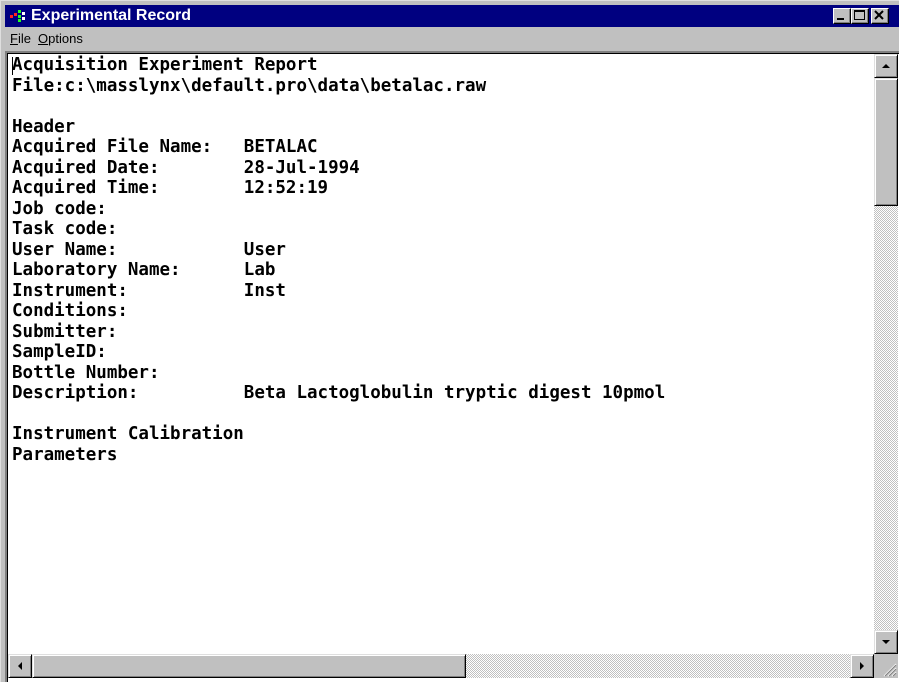 This screenshot has height=682, width=899. I want to click on vertical-scroll-thumb, so click(886, 142).